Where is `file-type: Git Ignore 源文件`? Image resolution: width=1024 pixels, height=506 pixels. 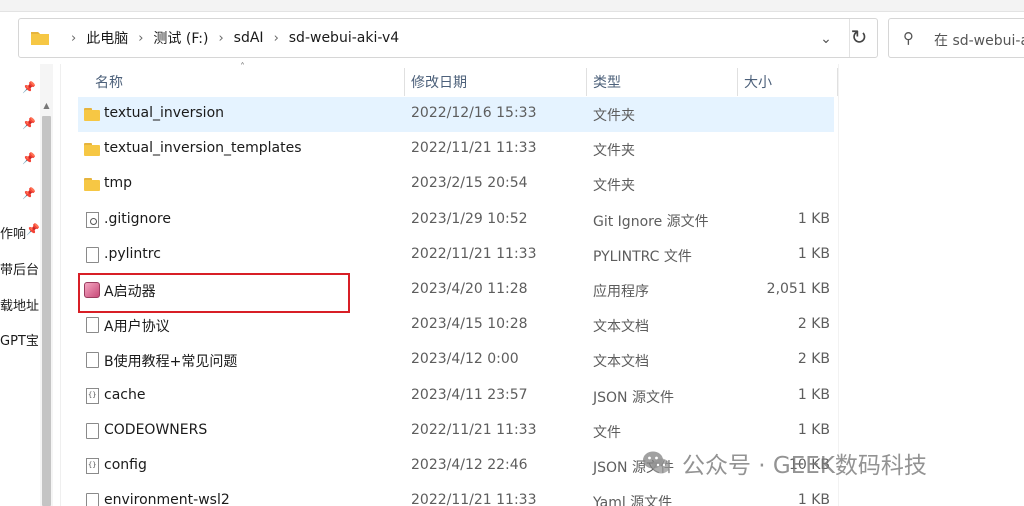
file-type: Git Ignore 源文件 is located at coordinates (651, 221).